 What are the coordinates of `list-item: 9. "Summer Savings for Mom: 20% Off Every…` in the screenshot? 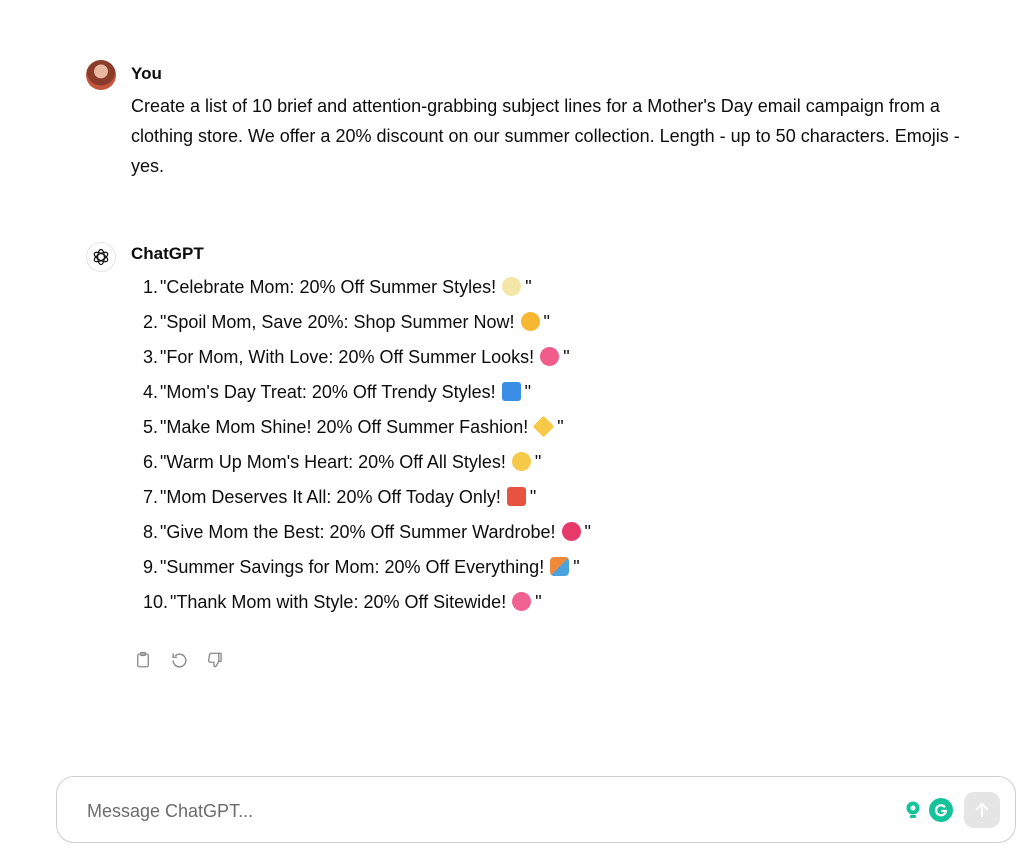 It's located at (361, 567).